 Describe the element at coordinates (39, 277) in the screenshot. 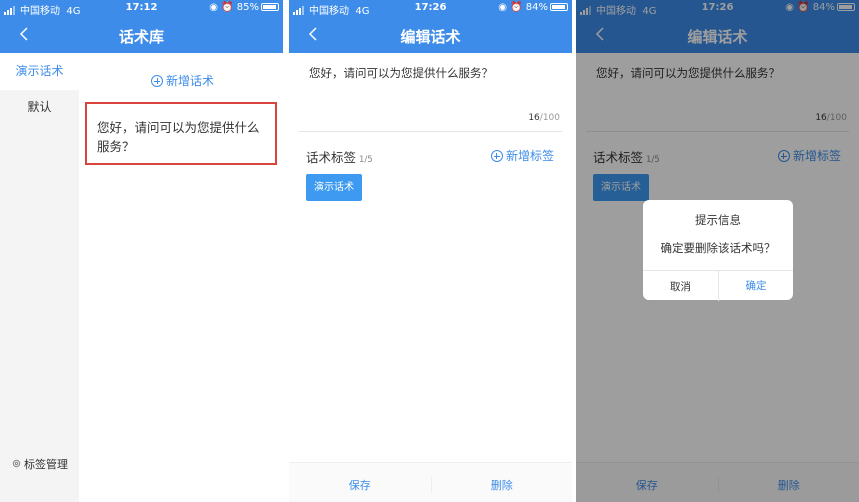

I see `sidebar: 演示话术 默认` at that location.